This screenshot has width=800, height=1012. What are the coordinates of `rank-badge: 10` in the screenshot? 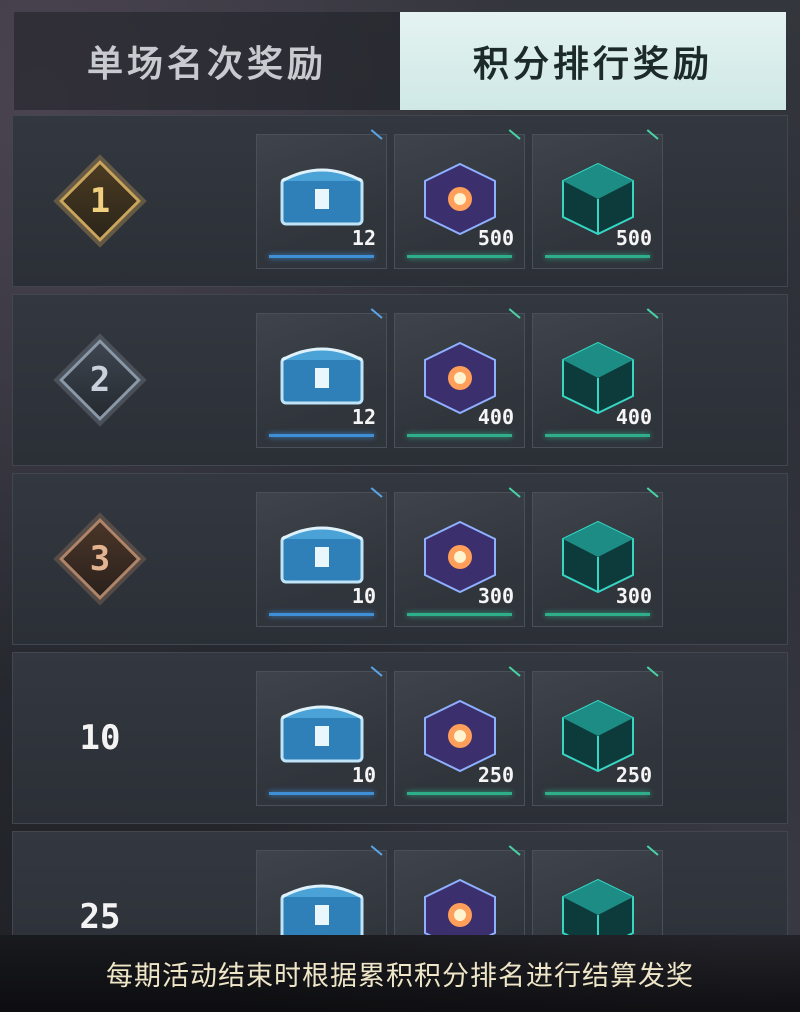 It's located at (100, 738).